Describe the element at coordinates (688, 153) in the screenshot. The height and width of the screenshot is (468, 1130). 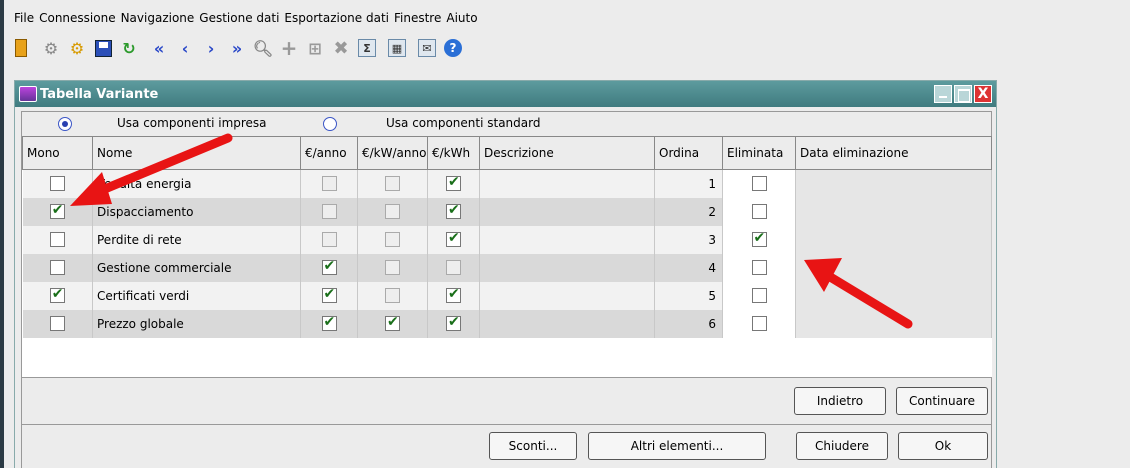
I see `col-ordina: Ordina` at that location.